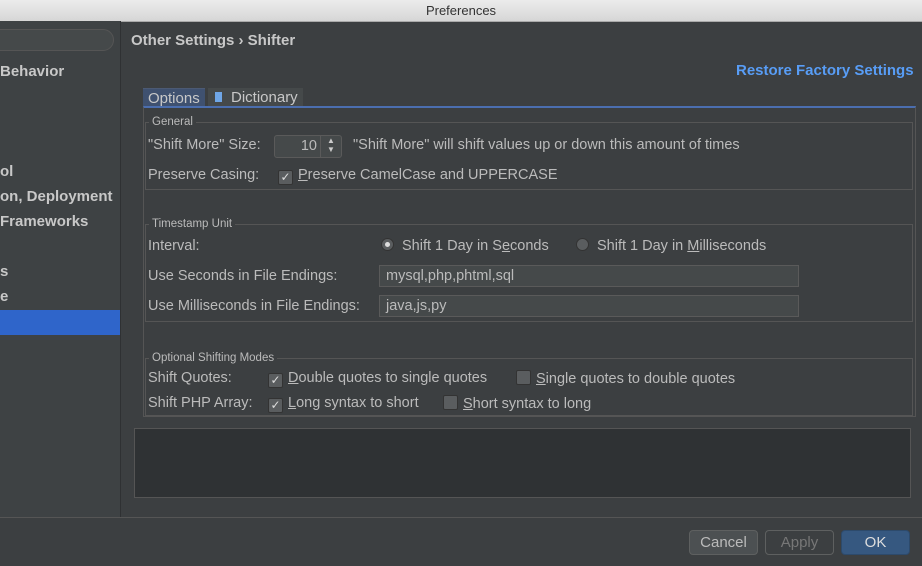 Image resolution: width=922 pixels, height=566 pixels. What do you see at coordinates (522, 463) in the screenshot?
I see `description-area` at bounding box center [522, 463].